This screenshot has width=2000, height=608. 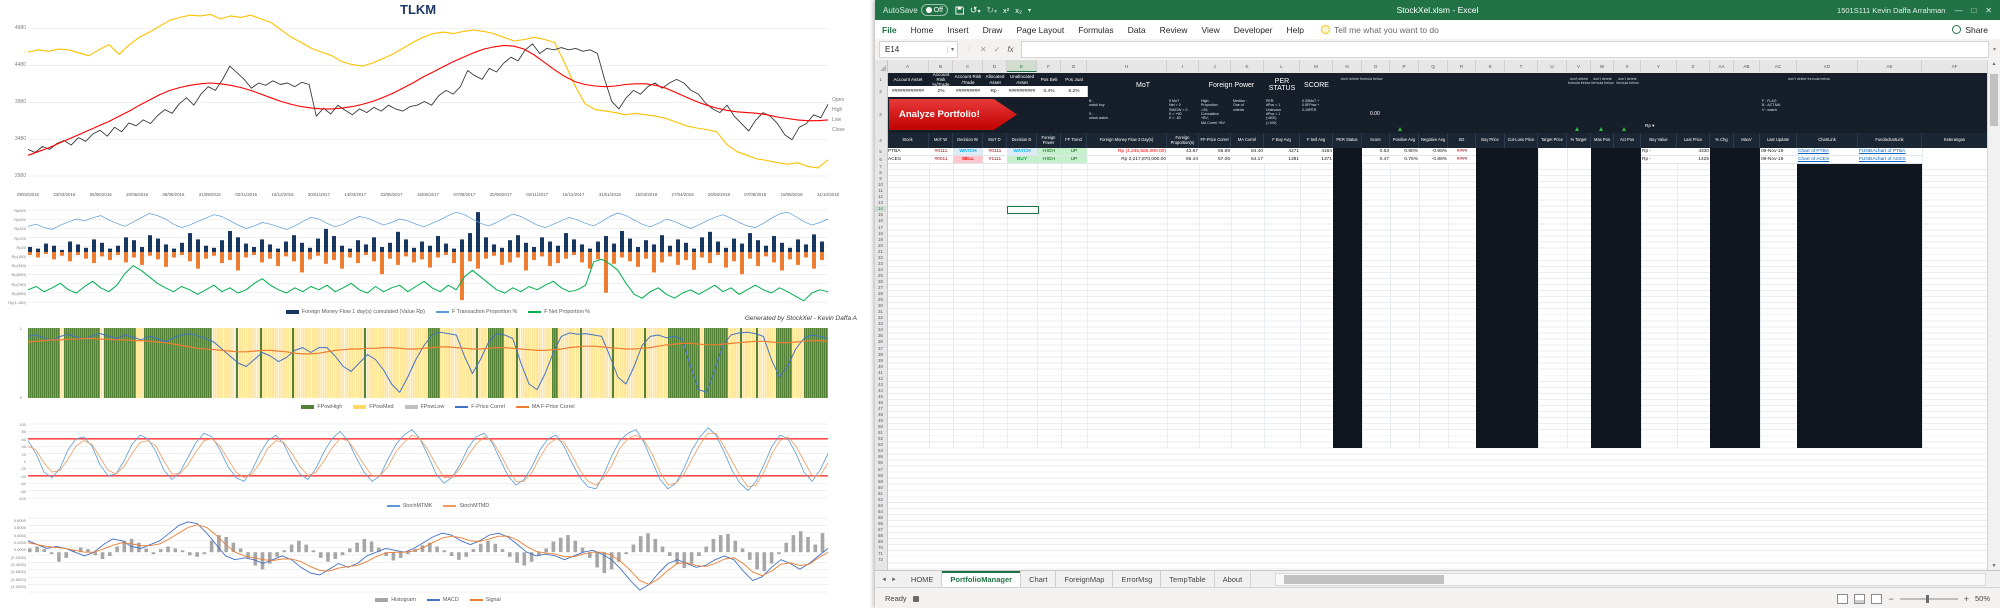 What do you see at coordinates (923, 579) in the screenshot?
I see `sheet-tab-HOME: HOME` at bounding box center [923, 579].